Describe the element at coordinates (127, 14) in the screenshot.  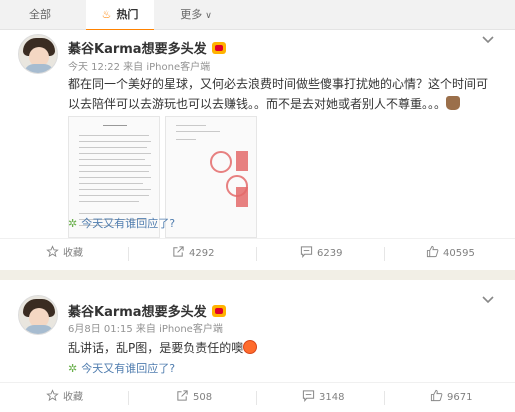
I see `tab-hot-label: 热门` at that location.